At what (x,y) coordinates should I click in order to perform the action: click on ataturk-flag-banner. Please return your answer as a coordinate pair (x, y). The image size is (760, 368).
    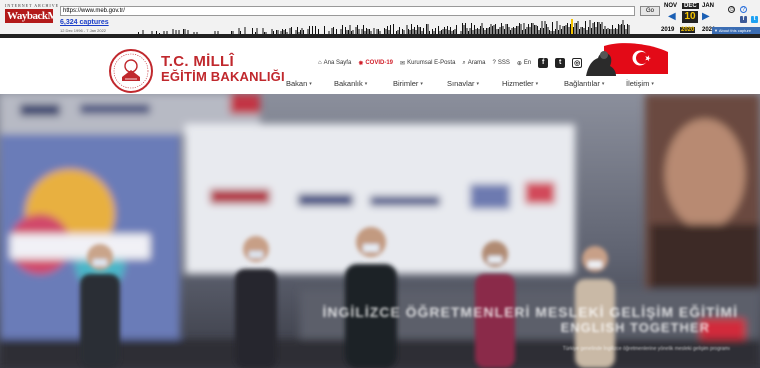
    Looking at the image, I should click on (627, 59).